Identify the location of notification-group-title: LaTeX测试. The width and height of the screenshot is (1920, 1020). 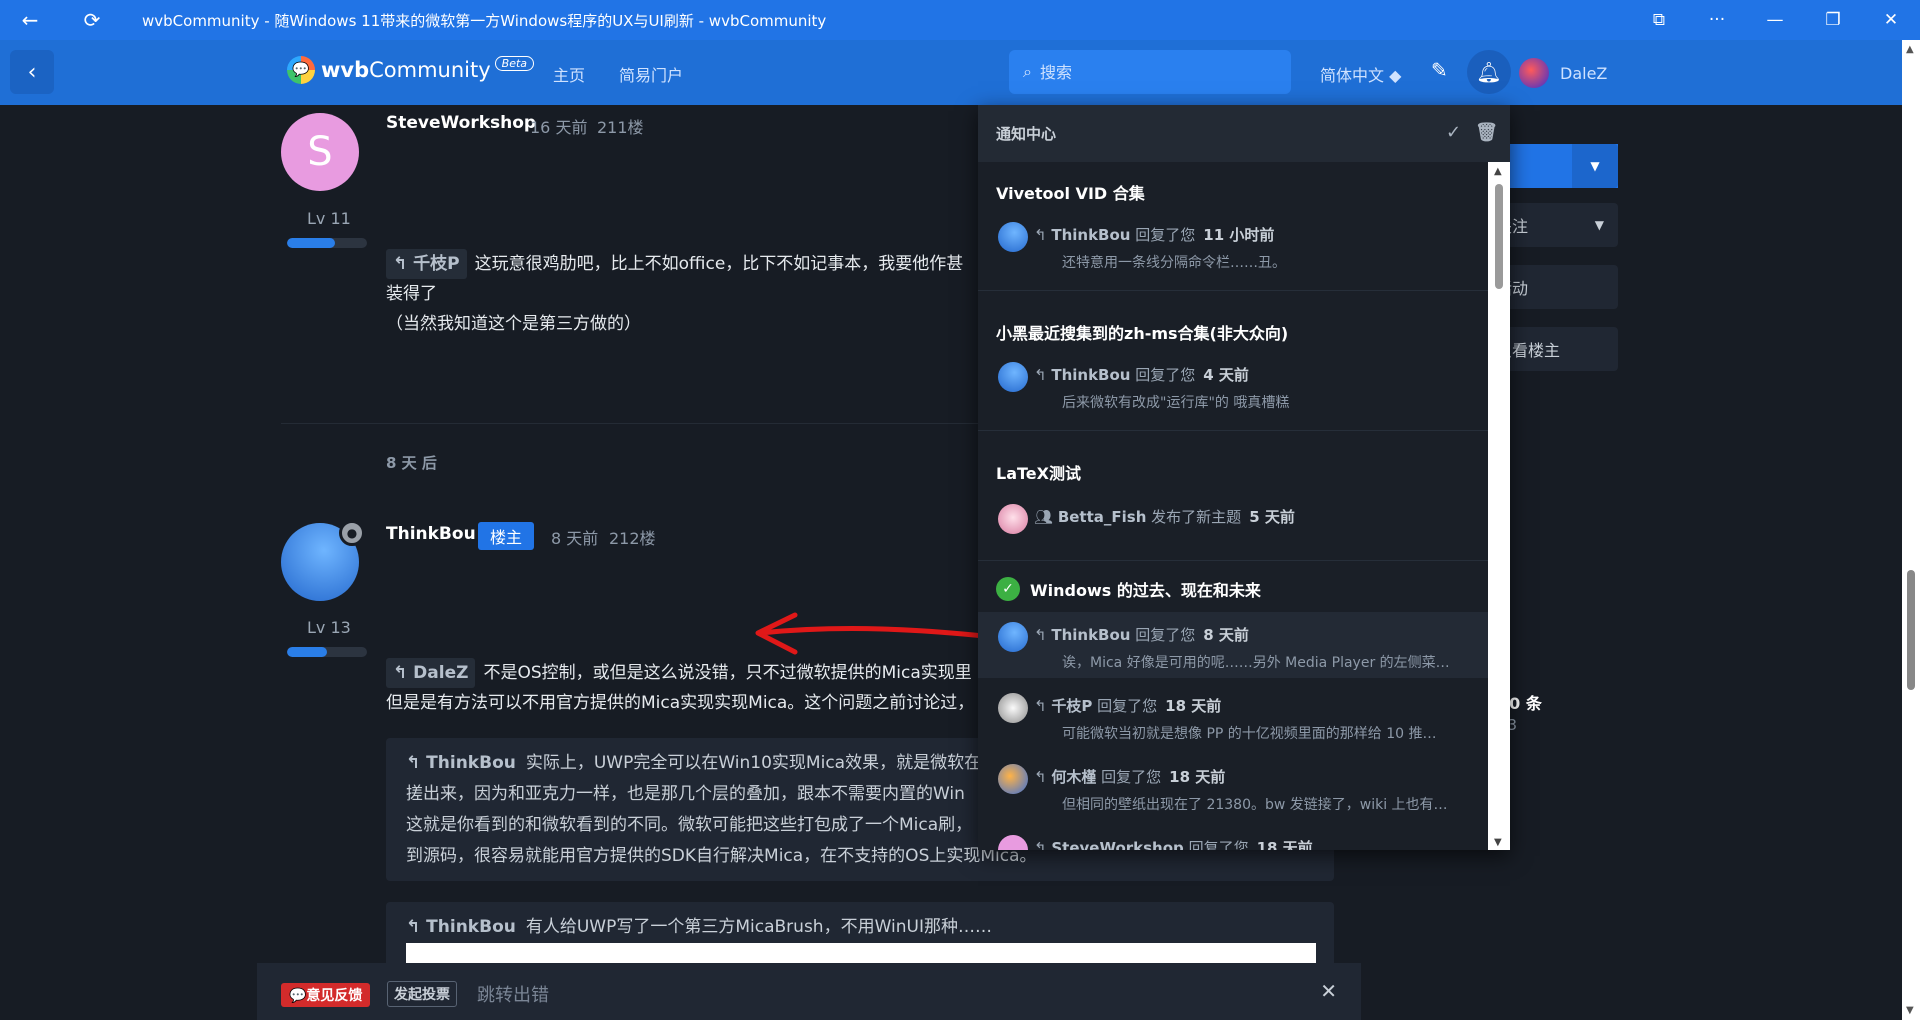
(1038, 472).